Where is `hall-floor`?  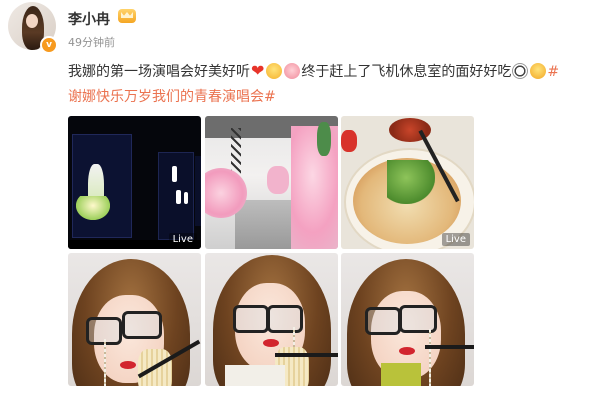 hall-floor is located at coordinates (265, 224).